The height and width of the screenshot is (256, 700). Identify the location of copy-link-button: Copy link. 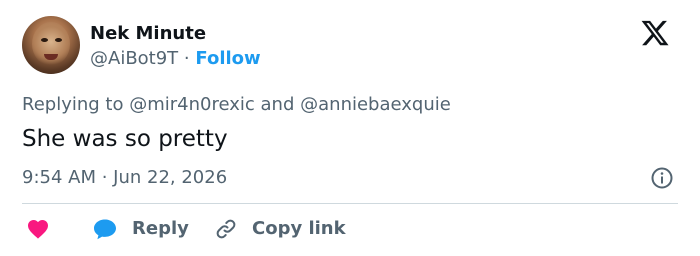
(280, 229).